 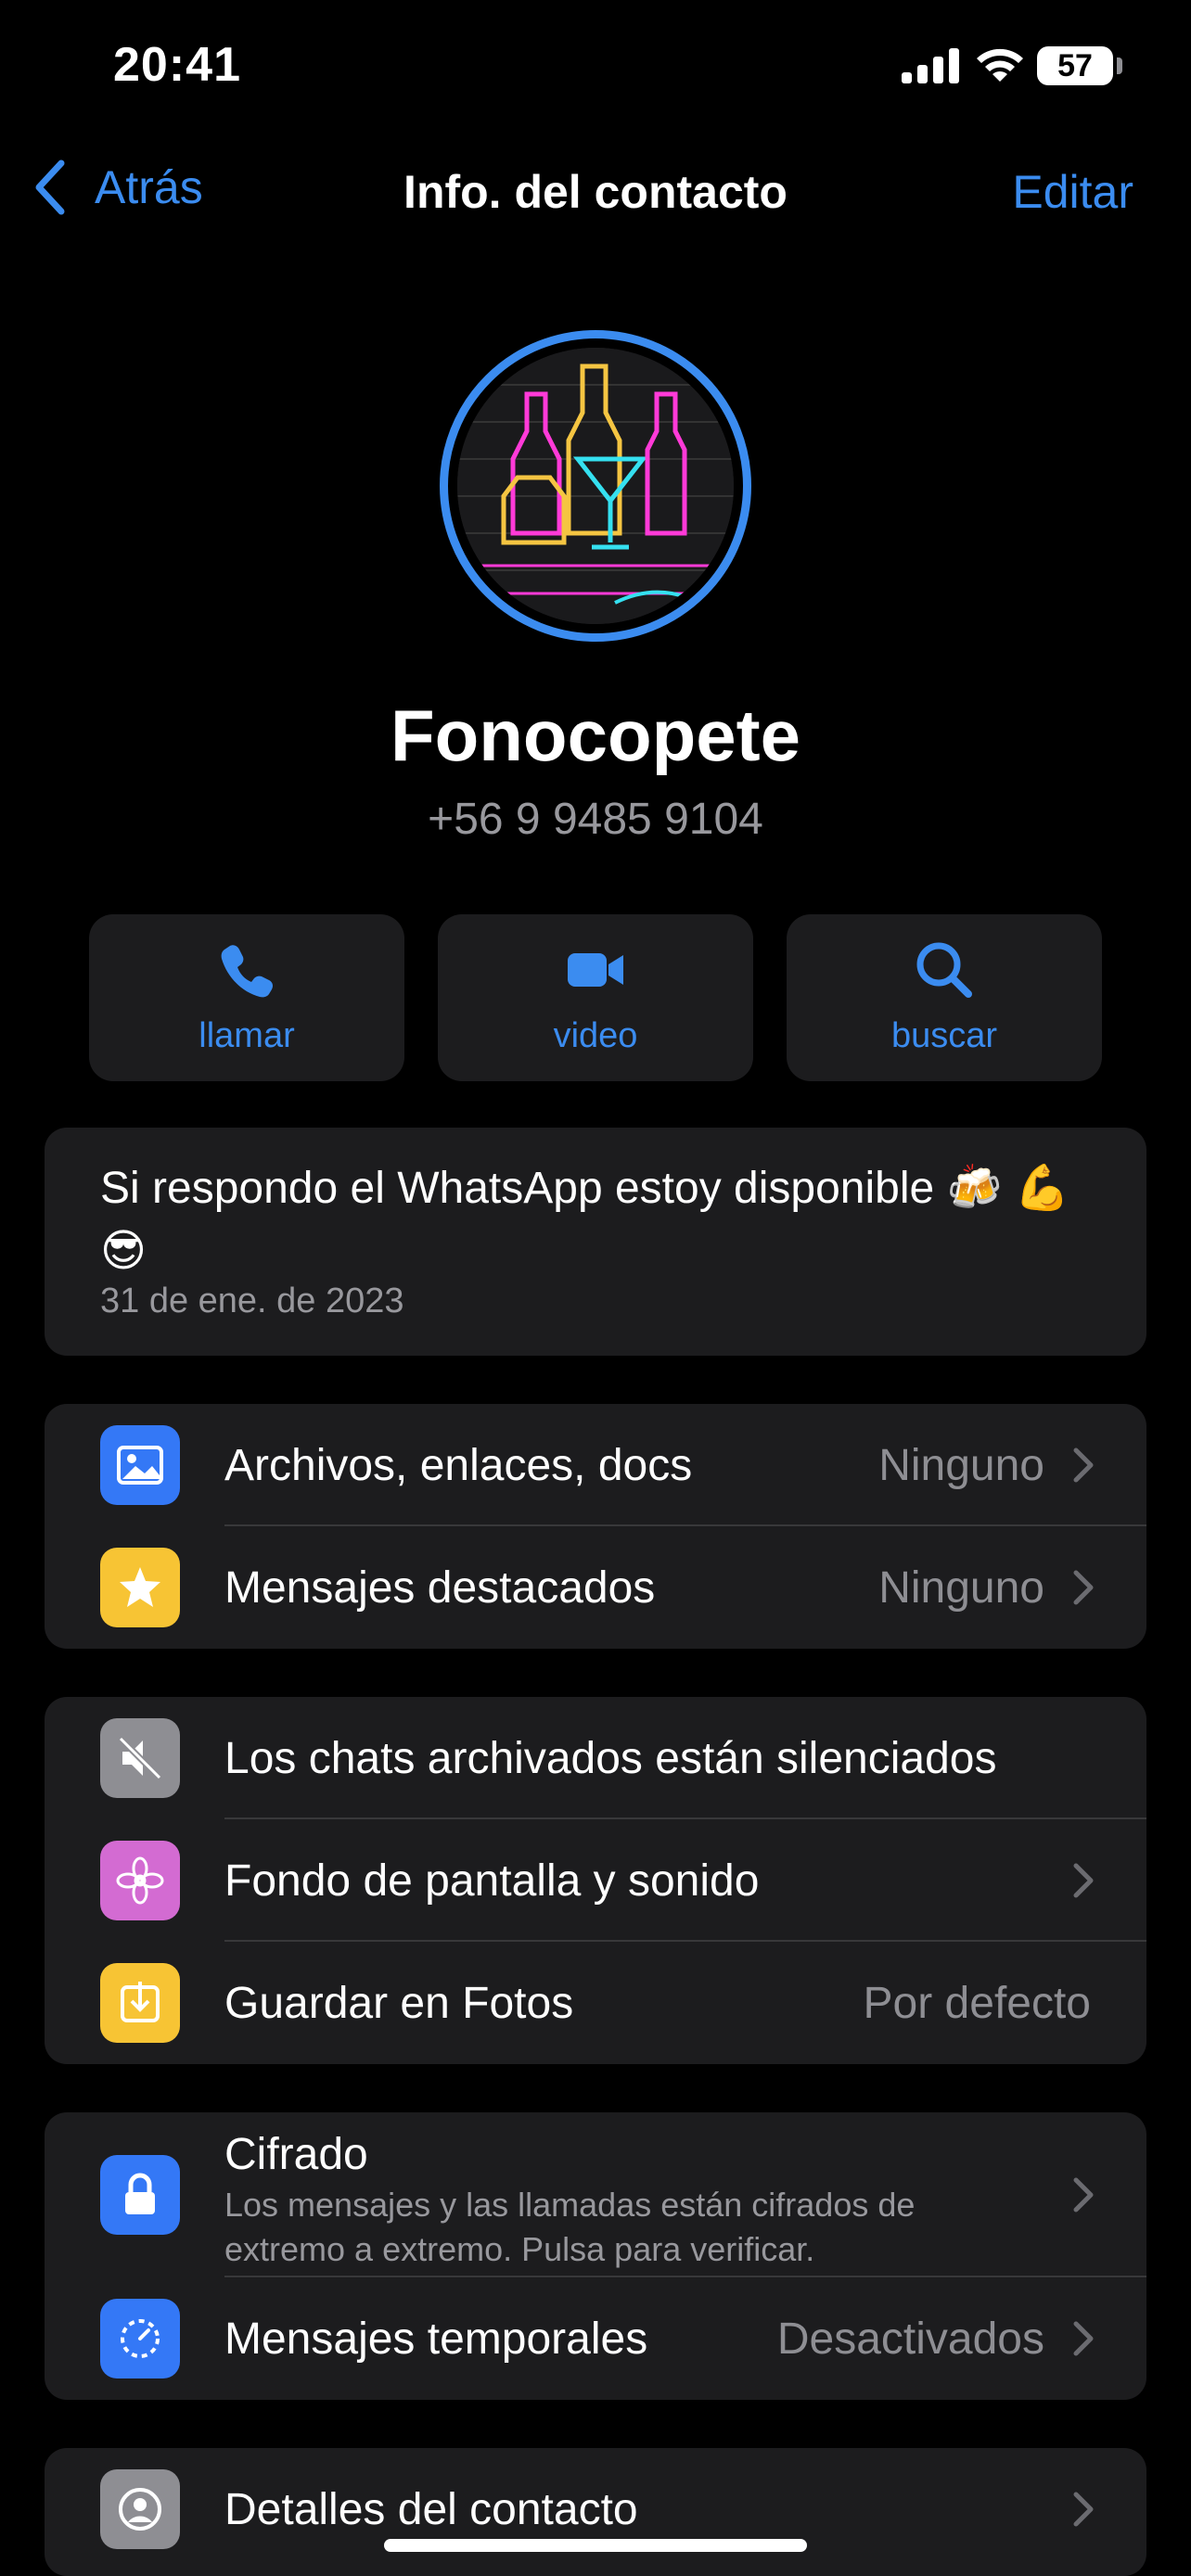 I want to click on lock-icon, so click(x=140, y=2195).